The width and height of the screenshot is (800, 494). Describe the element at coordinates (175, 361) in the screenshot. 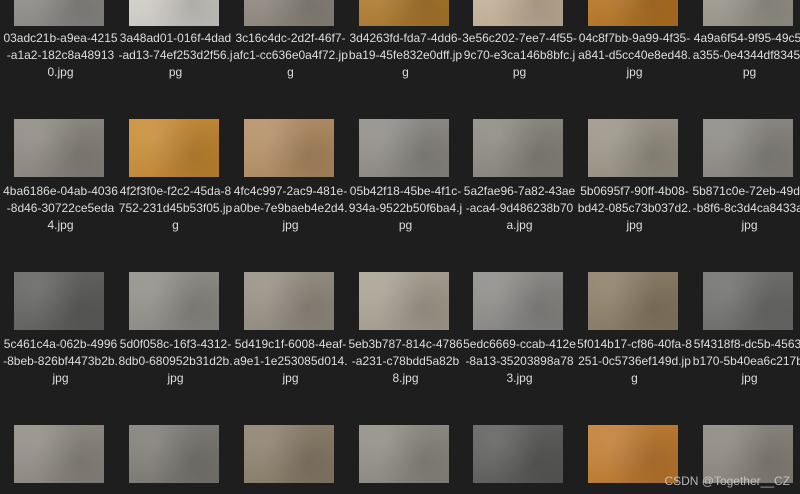

I see `file-name: 5d0f058c-16f3-4312-8db0-680952b31d2b.jpg` at that location.